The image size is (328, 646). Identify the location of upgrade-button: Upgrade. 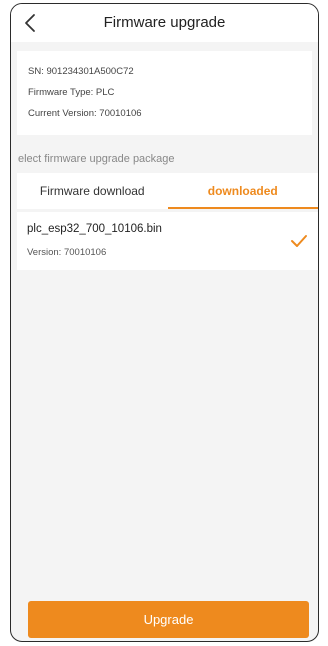
(168, 619).